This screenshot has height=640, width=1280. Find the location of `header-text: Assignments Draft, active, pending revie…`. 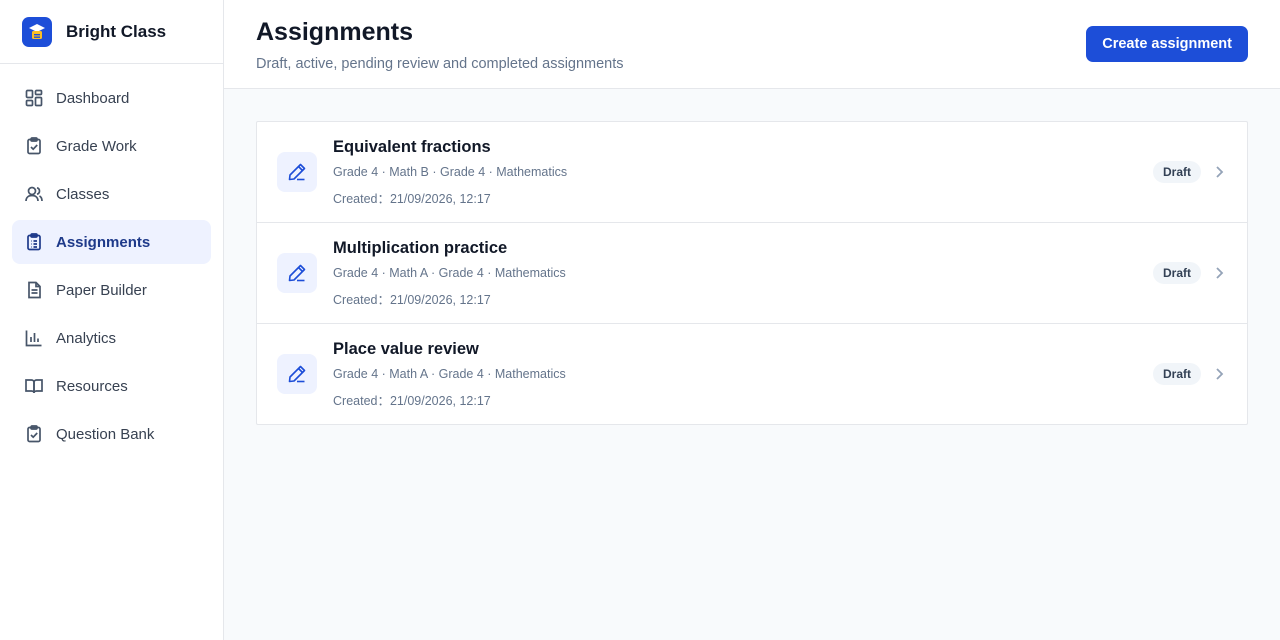

header-text: Assignments Draft, active, pending revie… is located at coordinates (440, 45).